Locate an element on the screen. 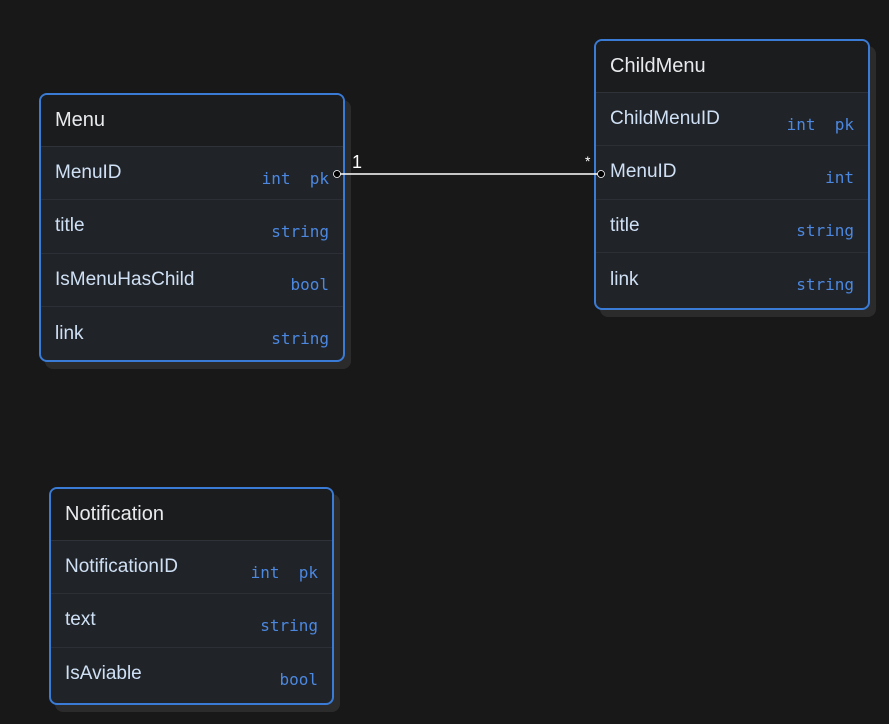  field-name: text is located at coordinates (80, 620).